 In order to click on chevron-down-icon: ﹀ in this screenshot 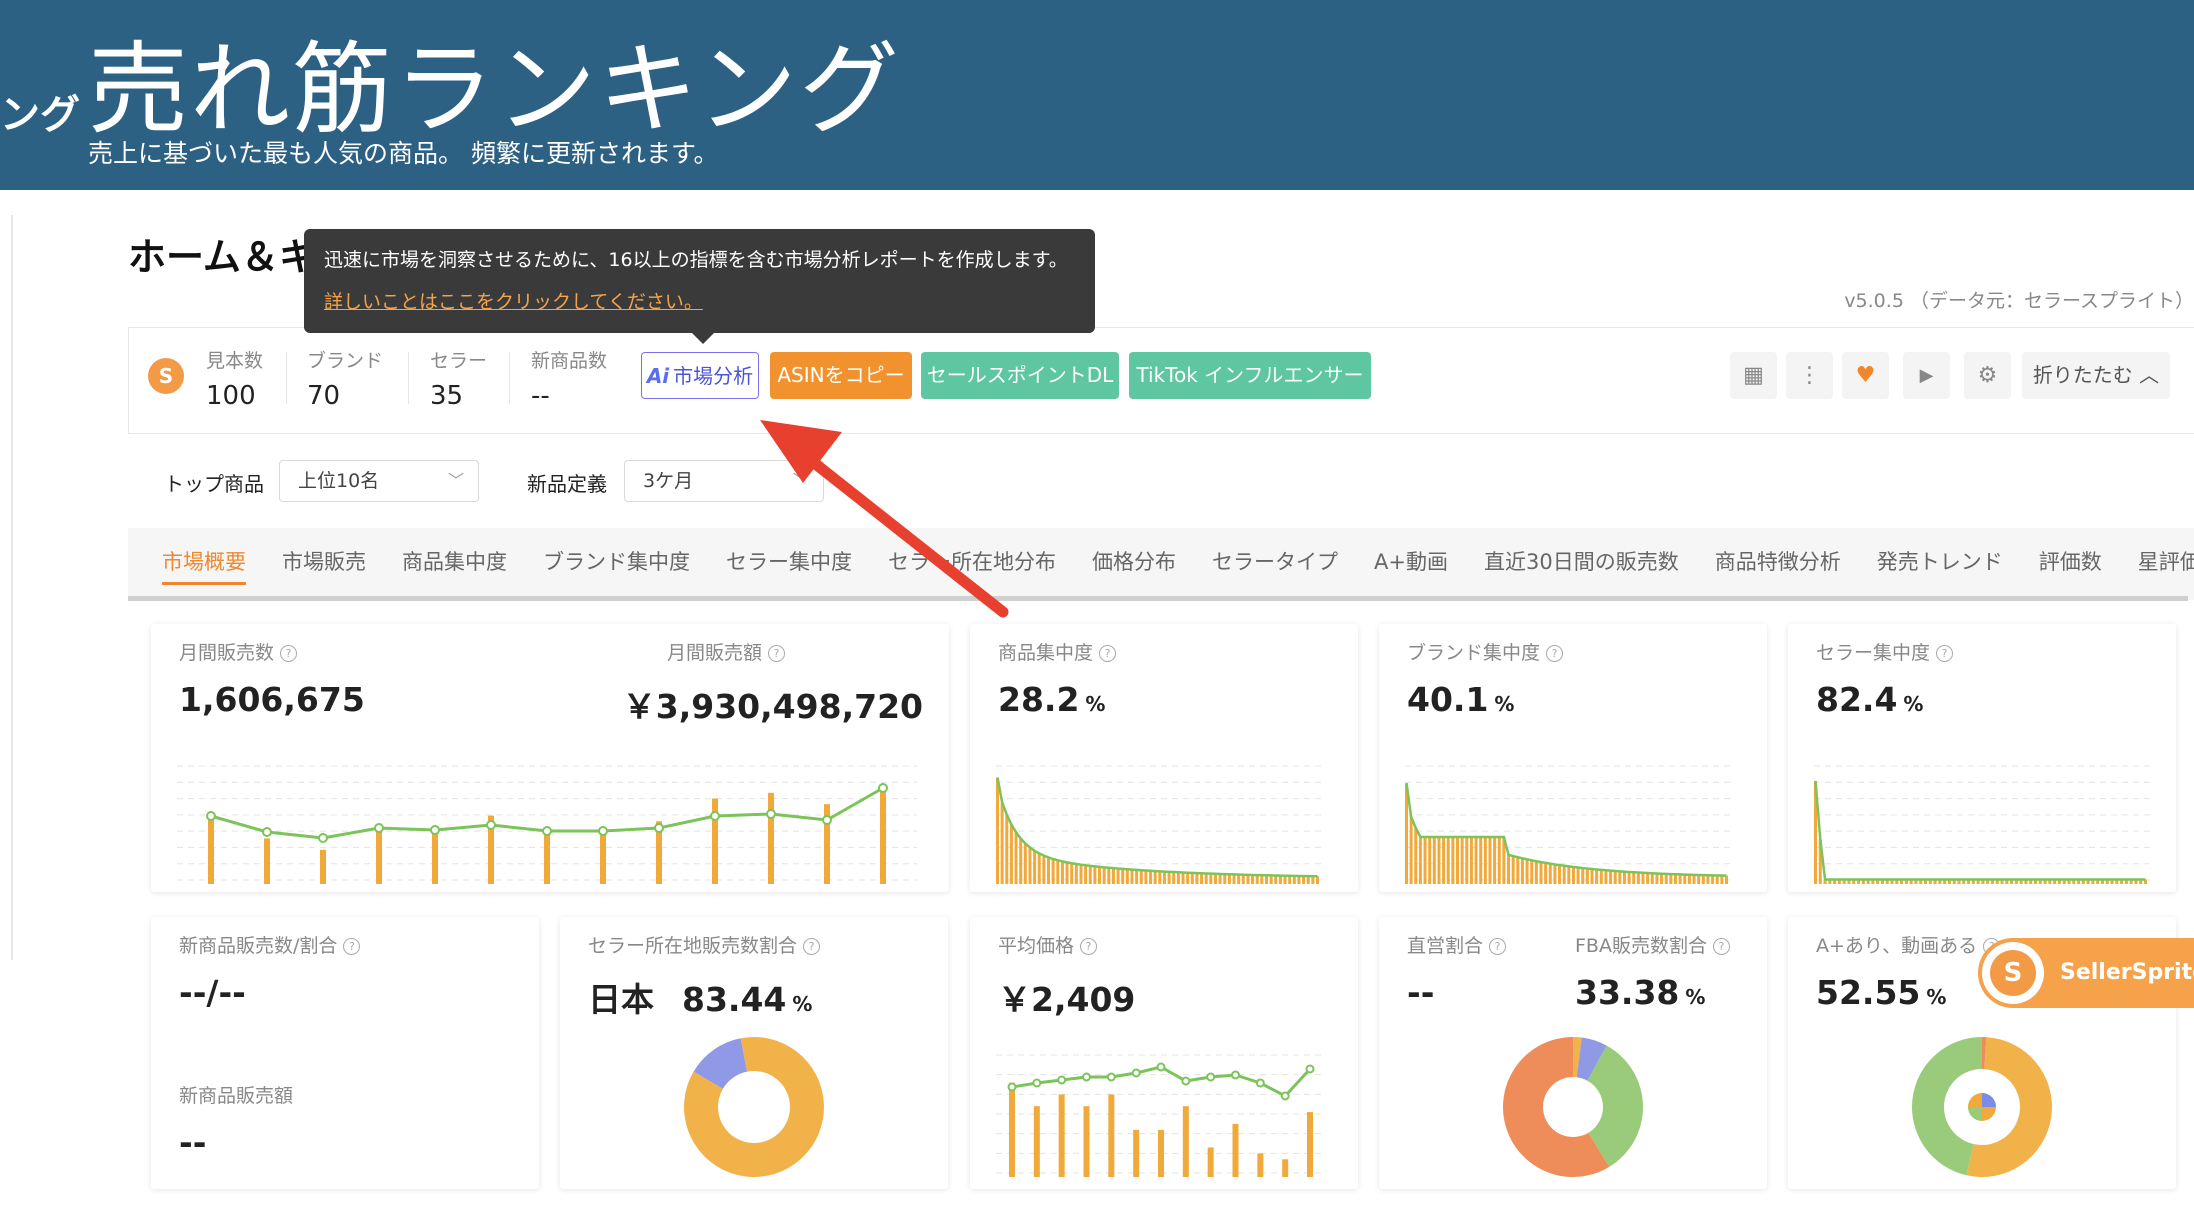, I will do `click(455, 480)`.